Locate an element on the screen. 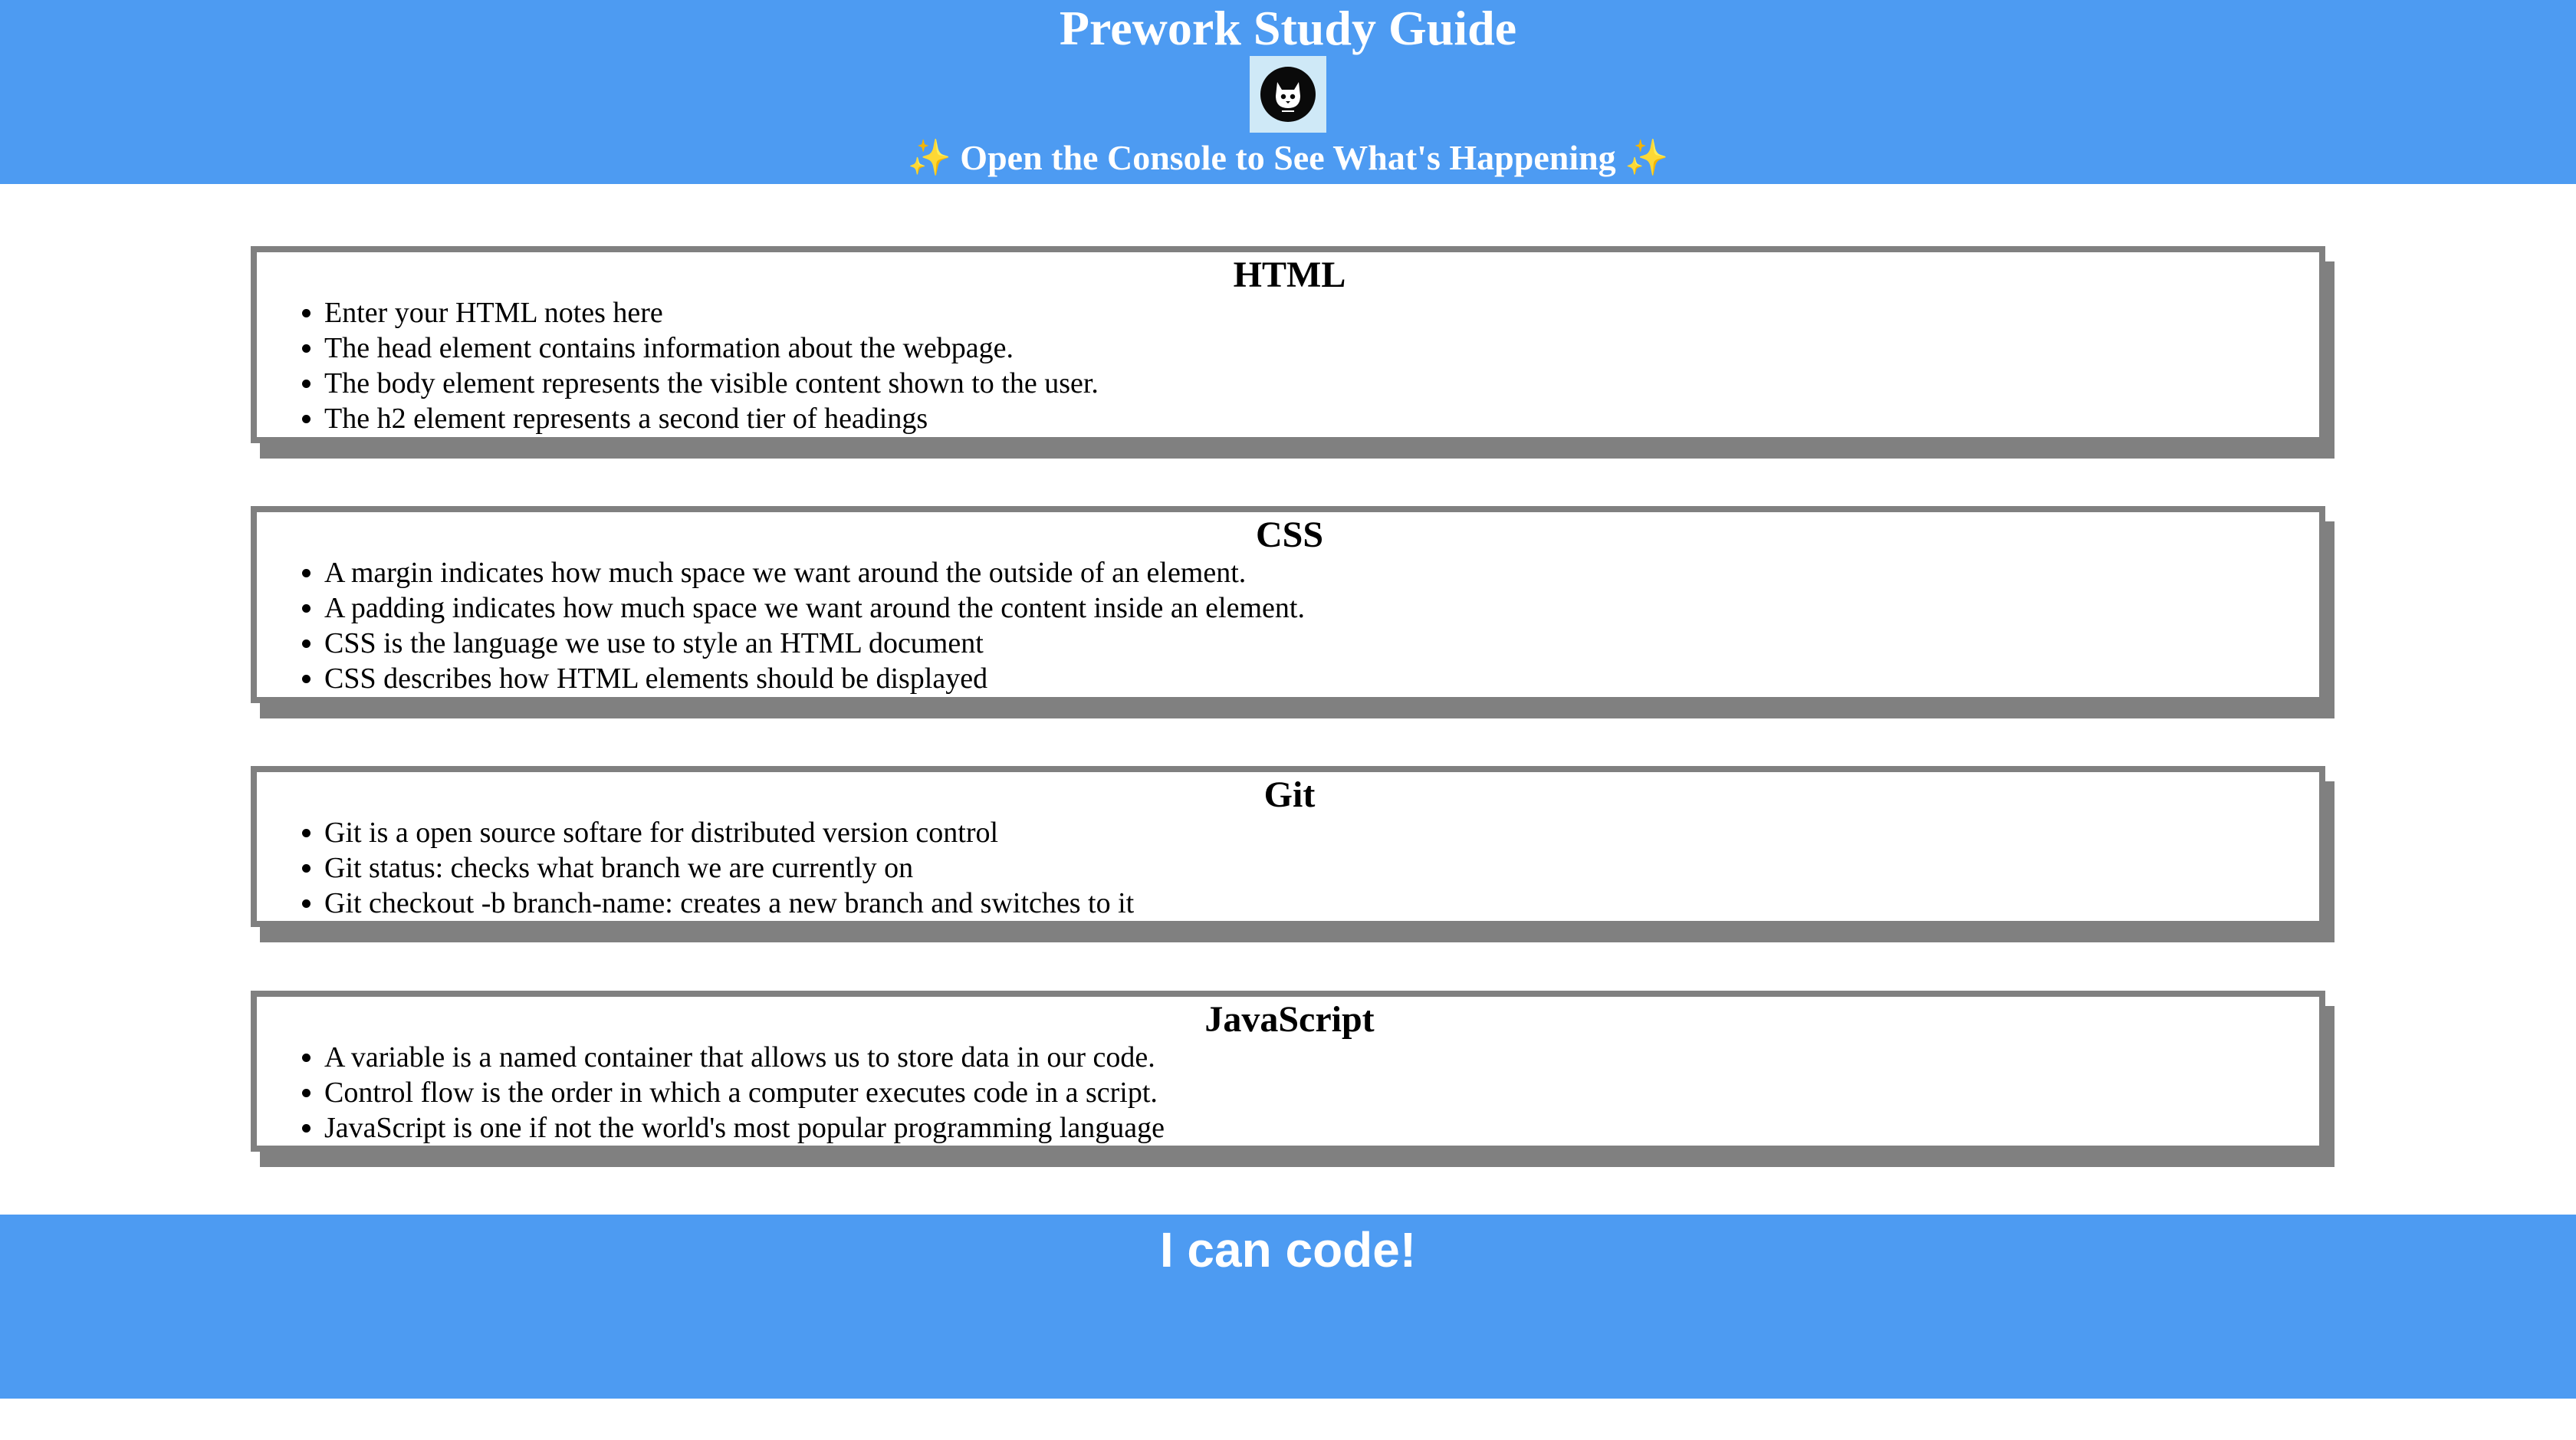 Image resolution: width=2576 pixels, height=1440 pixels. section-heading-javascript: JavaScript is located at coordinates (1290, 1019).